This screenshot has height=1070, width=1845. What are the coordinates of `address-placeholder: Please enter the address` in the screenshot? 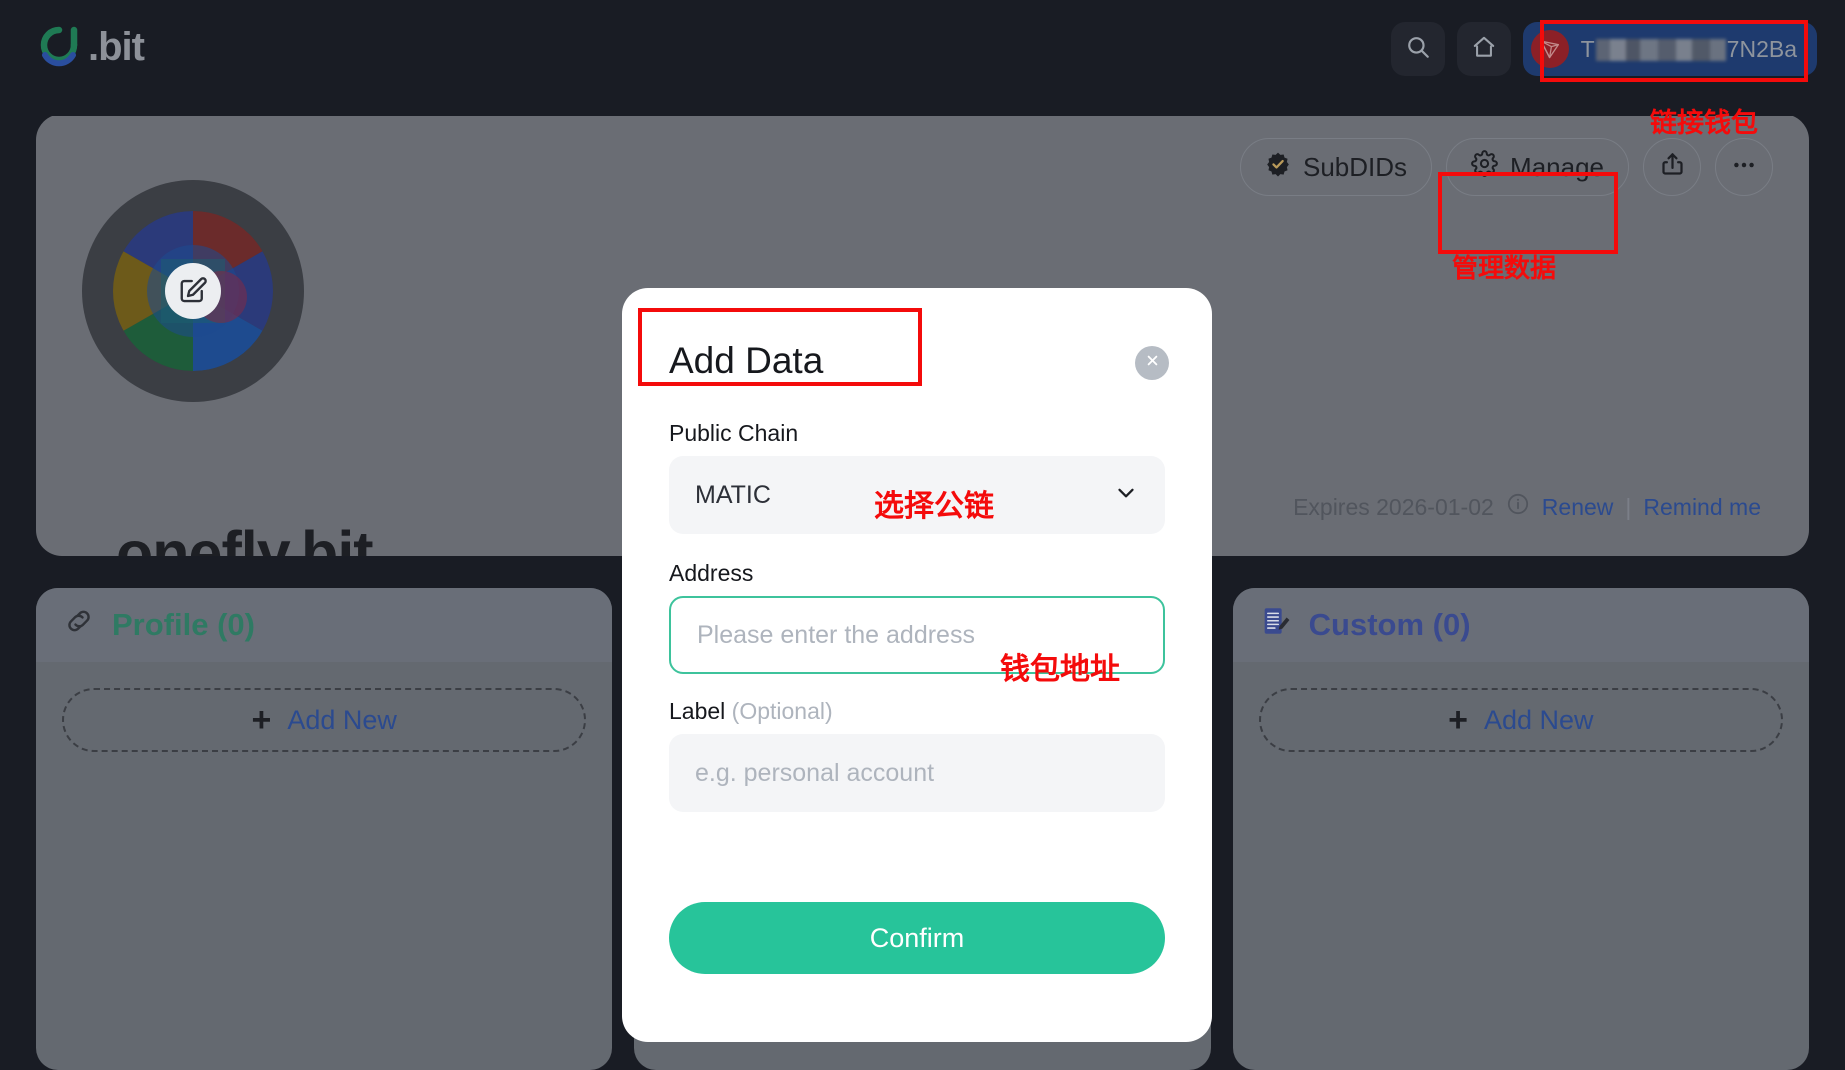 It's located at (836, 634).